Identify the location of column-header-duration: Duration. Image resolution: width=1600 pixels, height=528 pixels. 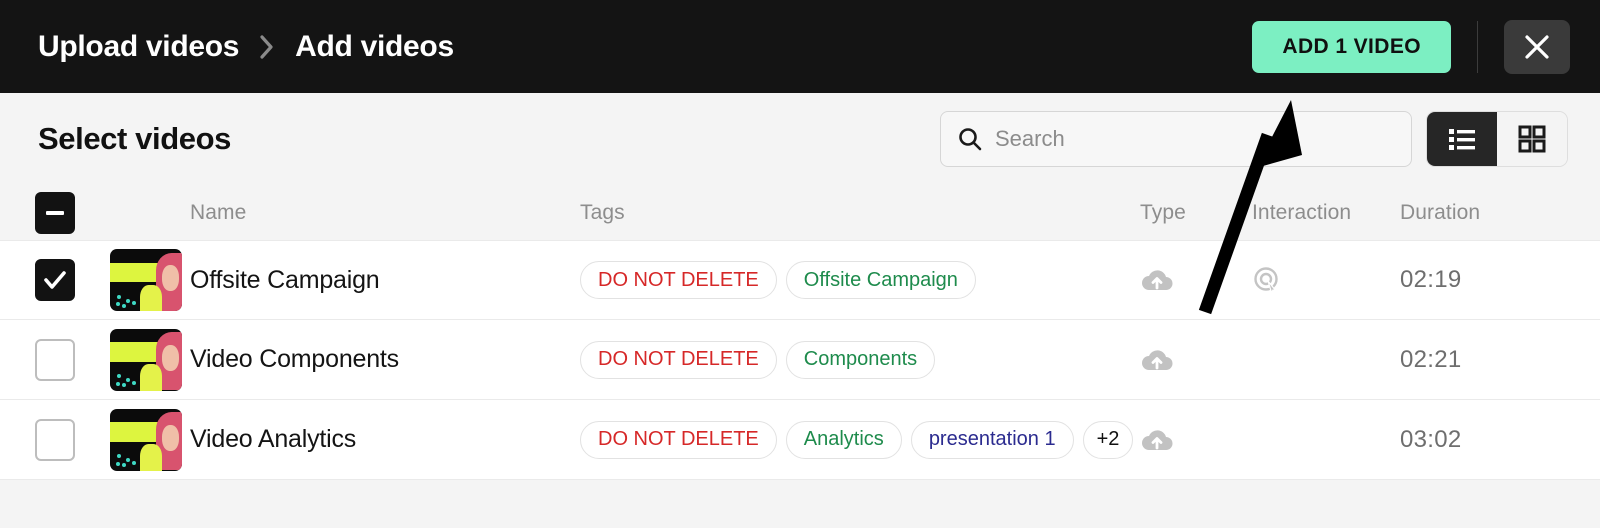
(1490, 213).